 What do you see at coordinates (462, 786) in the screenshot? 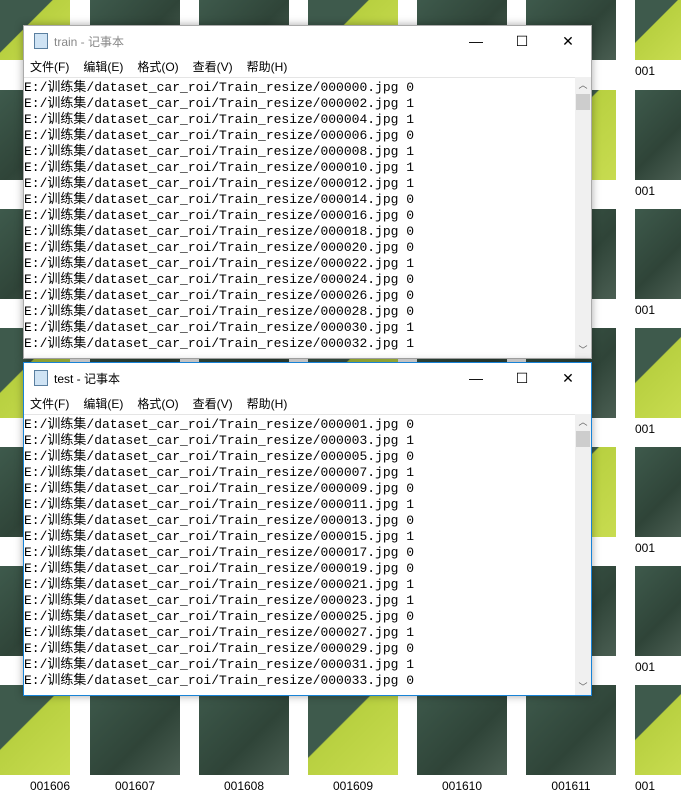
I see `file-name-label: 001610` at bounding box center [462, 786].